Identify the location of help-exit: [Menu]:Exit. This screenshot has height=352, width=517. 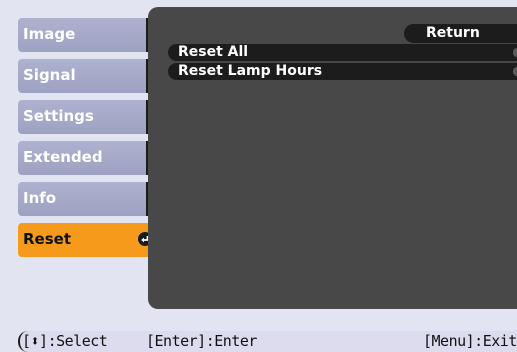
(470, 341).